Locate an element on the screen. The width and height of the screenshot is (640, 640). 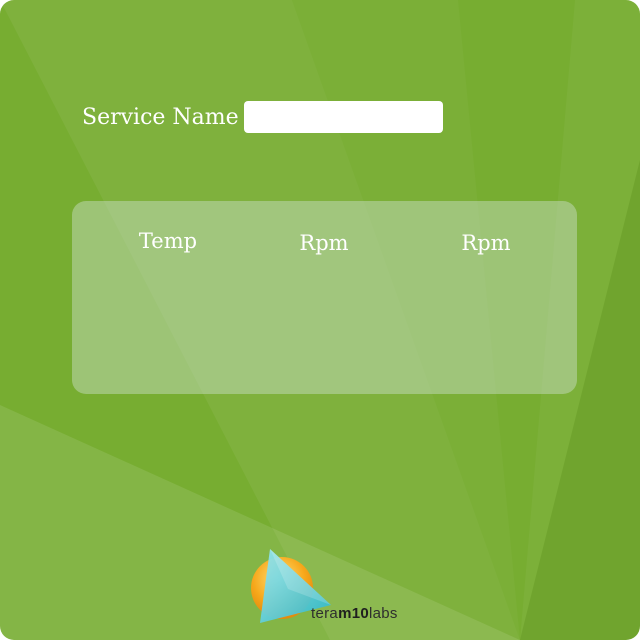
service-name-input is located at coordinates (343, 117).